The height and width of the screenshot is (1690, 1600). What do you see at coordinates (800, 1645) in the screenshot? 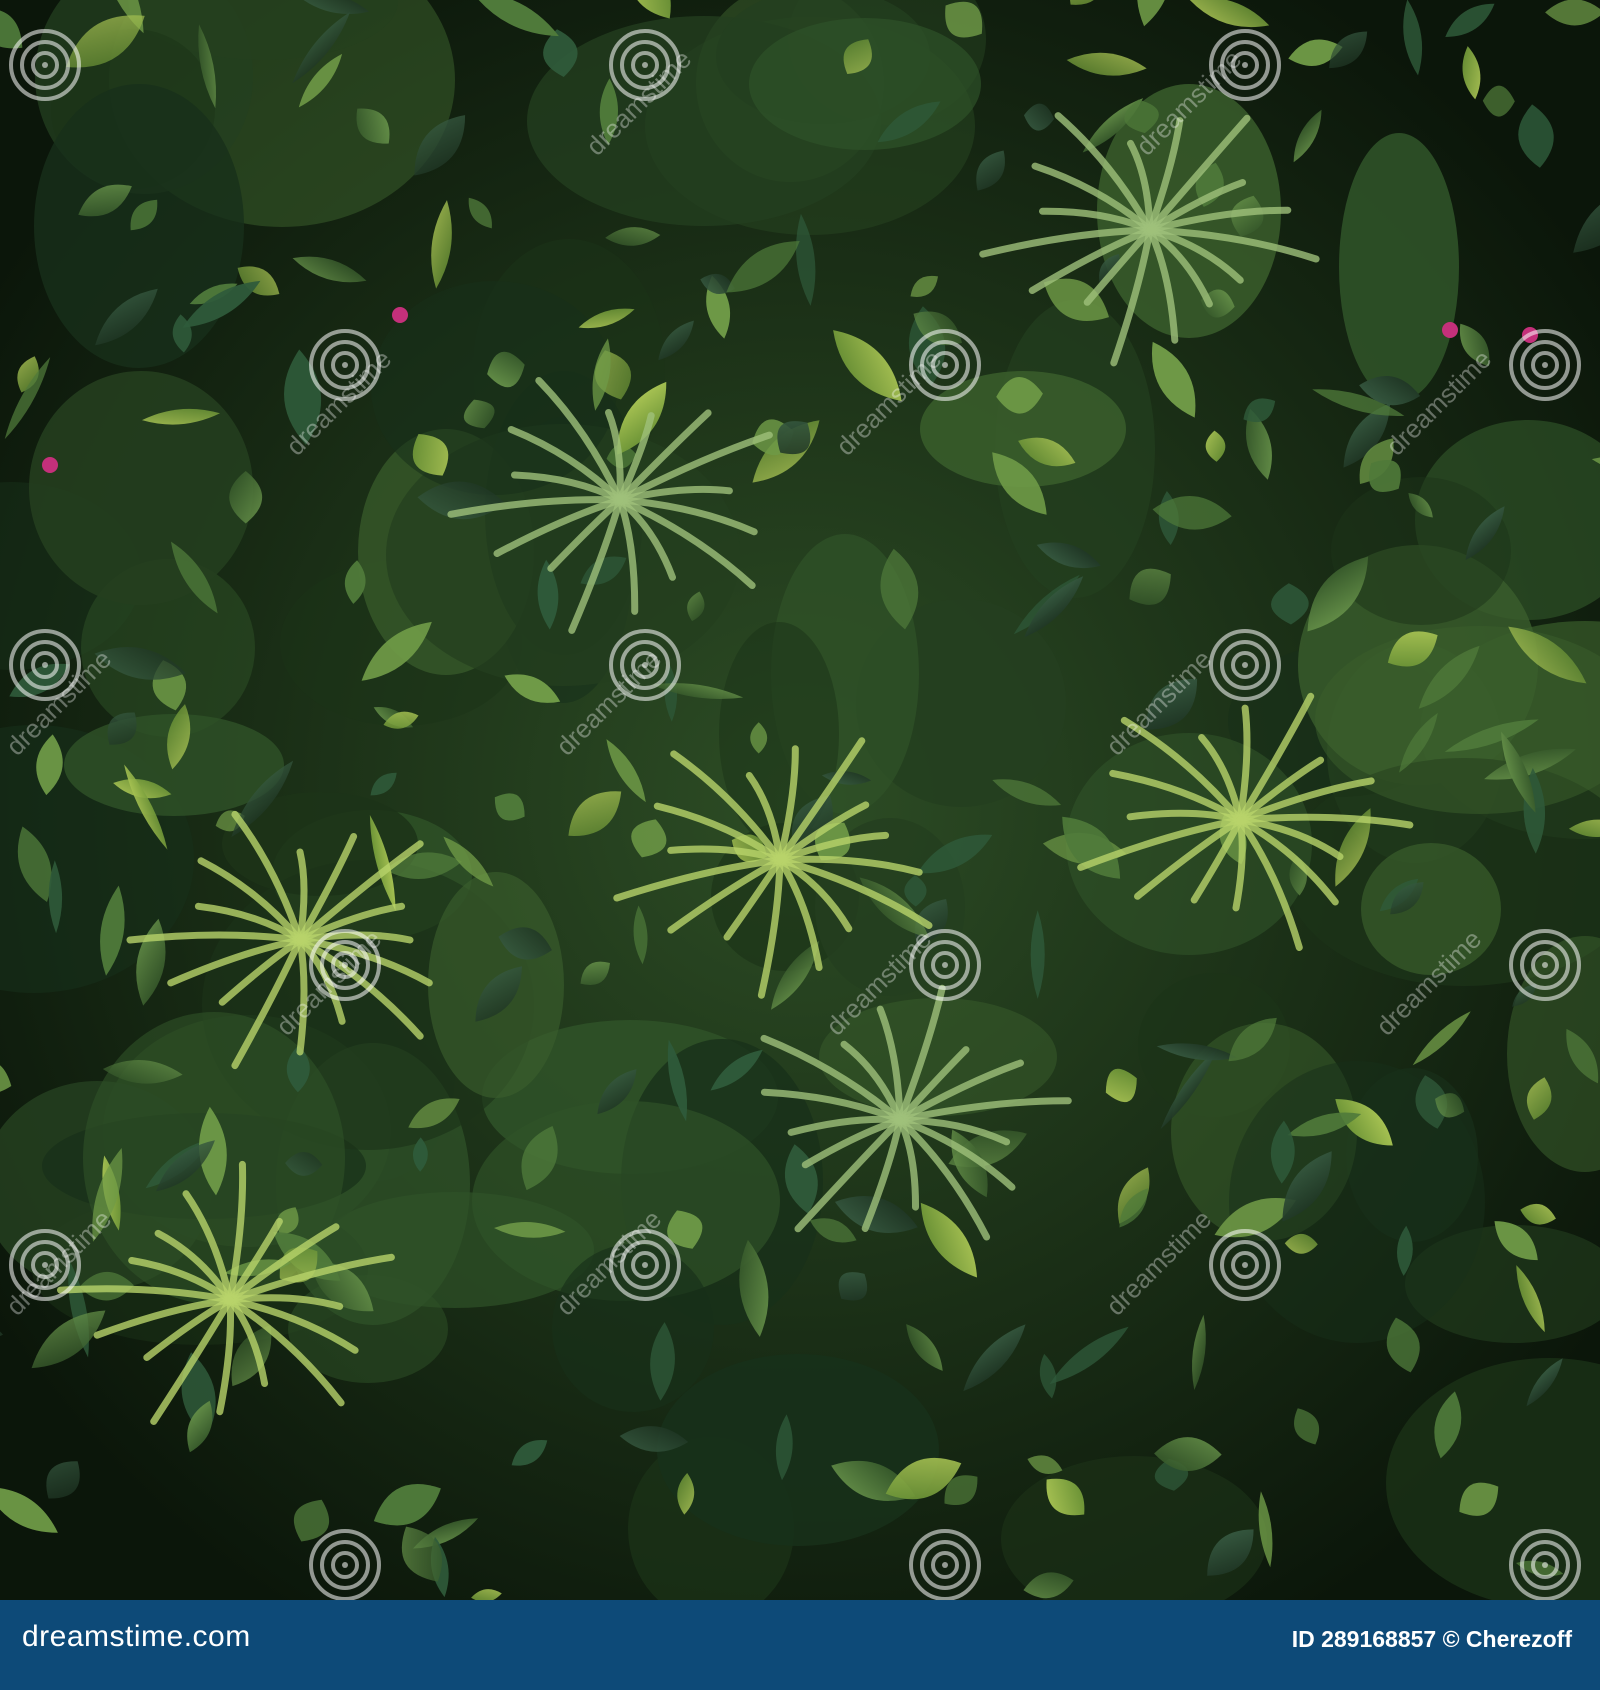
I see `credit-bar: dreamstime.com ID 289168857 © Cherezoff` at bounding box center [800, 1645].